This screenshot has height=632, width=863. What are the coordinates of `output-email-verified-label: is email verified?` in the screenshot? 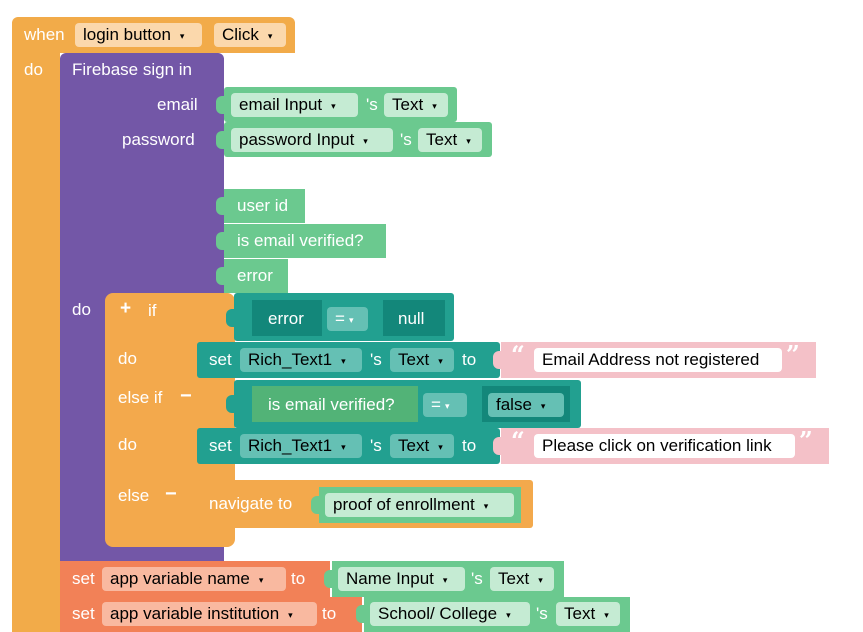 It's located at (300, 240).